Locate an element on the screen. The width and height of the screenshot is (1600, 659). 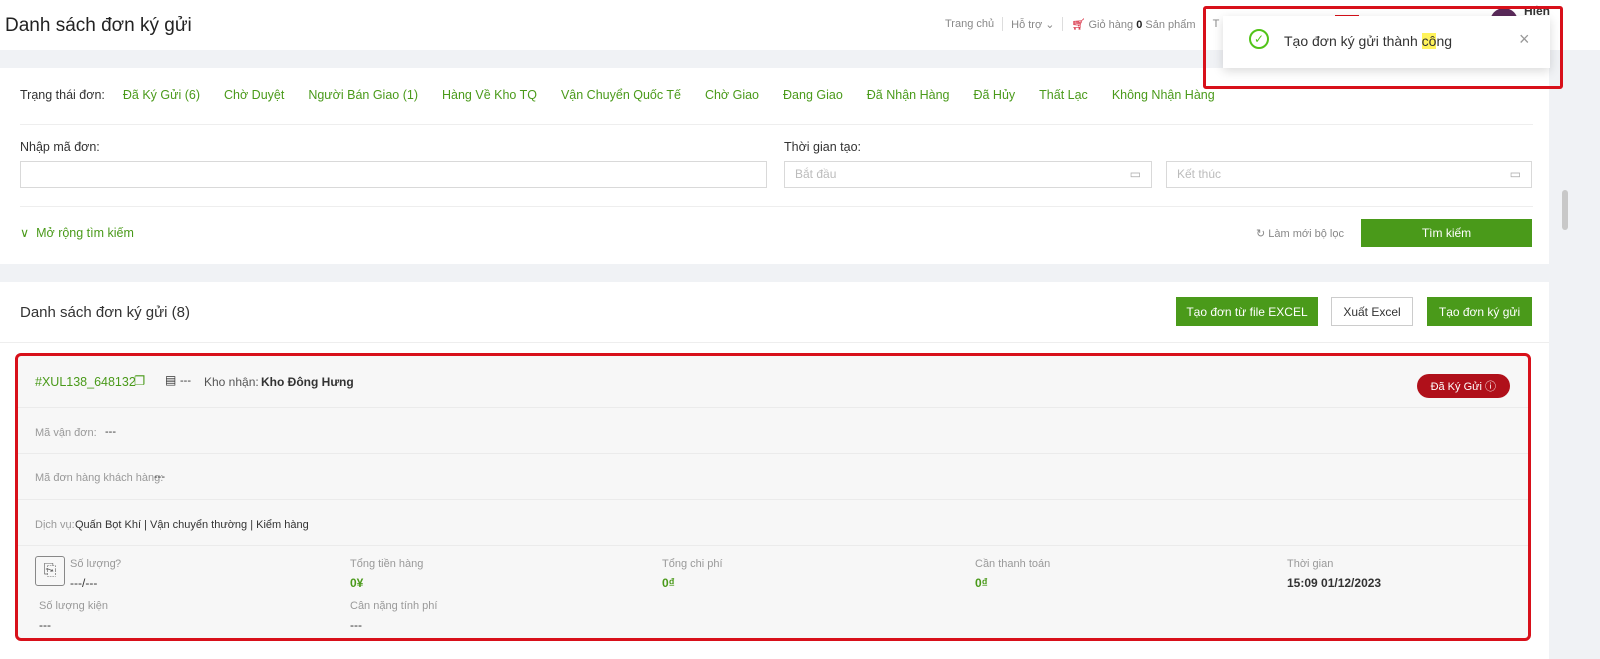
help-icon: ? is located at coordinates (118, 564).